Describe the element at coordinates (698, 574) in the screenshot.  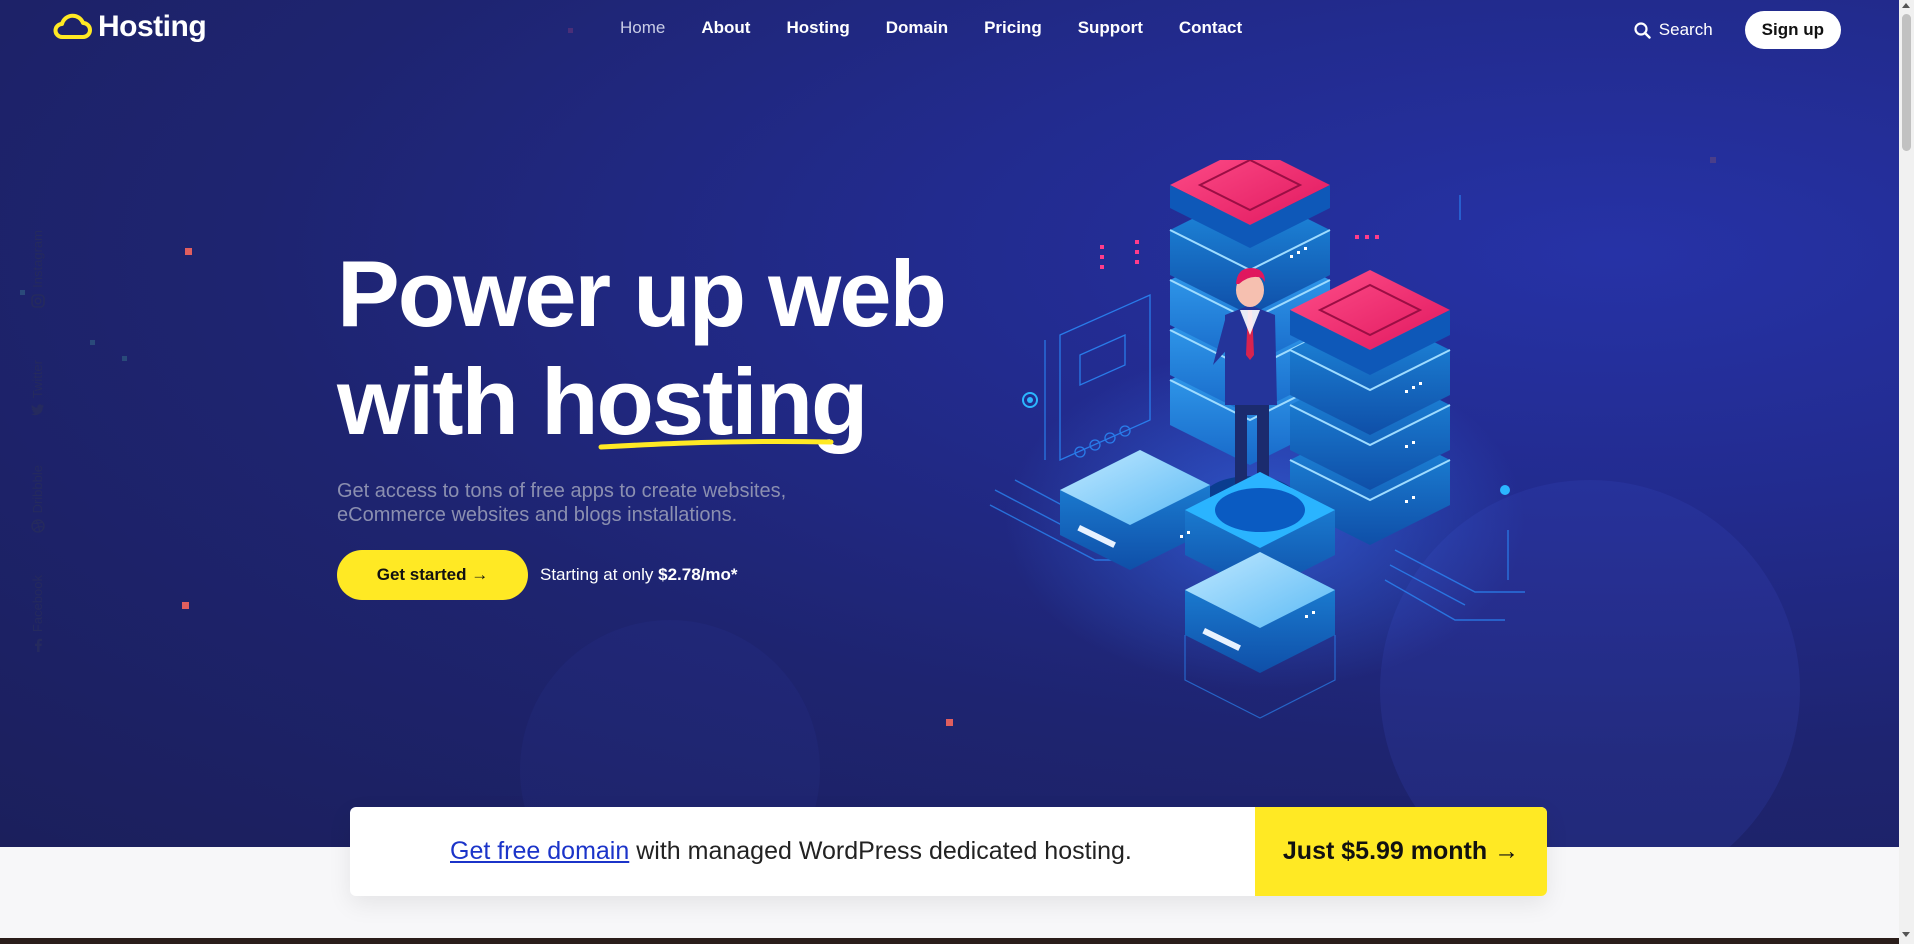
I see `starting-price: $2.78/mo*` at that location.